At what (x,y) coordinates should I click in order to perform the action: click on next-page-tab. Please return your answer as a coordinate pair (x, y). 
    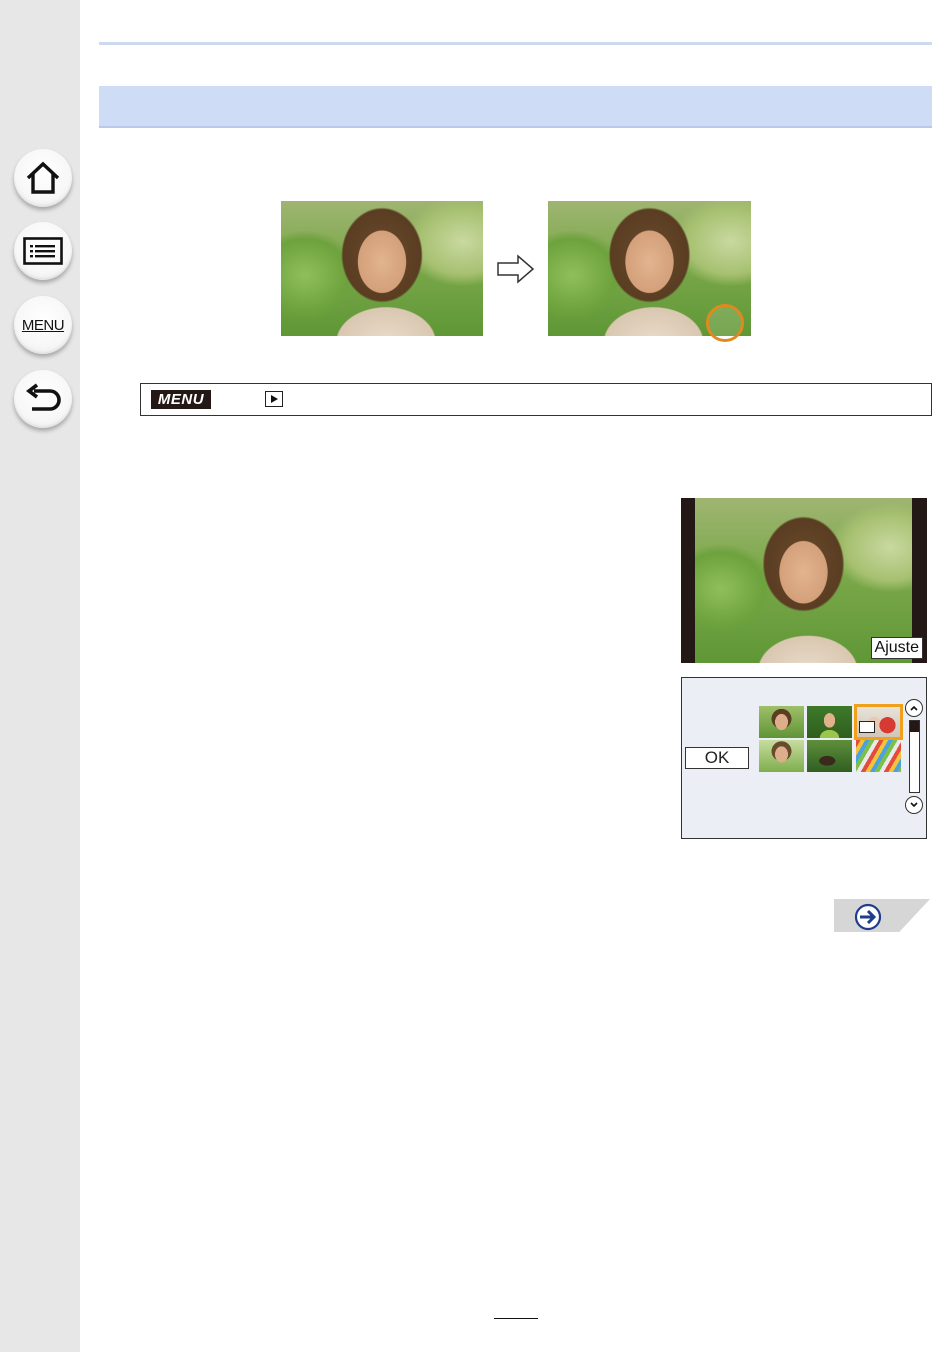
    Looking at the image, I should click on (882, 915).